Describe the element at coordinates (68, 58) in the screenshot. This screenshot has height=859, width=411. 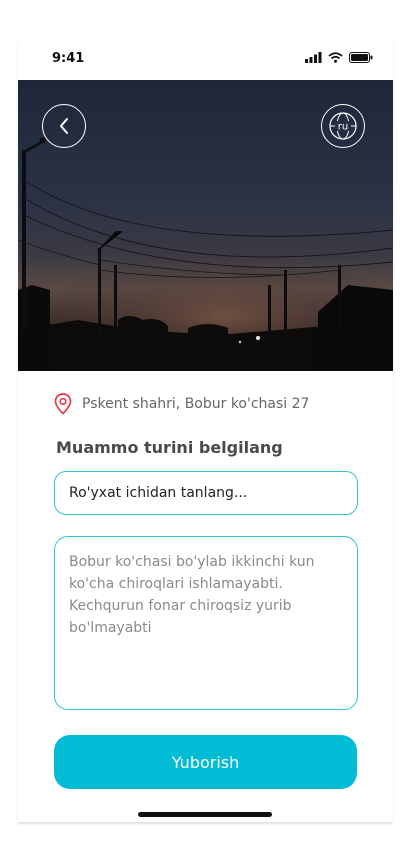
I see `status-time: 9:41` at that location.